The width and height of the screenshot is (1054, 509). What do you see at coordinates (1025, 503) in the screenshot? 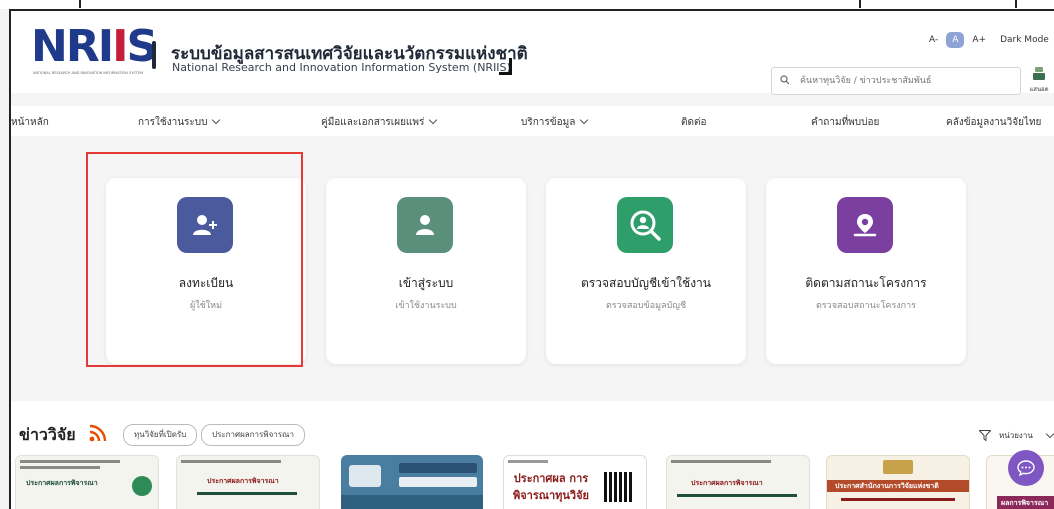
I see `thumb-text: ผลการพิจารณา` at bounding box center [1025, 503].